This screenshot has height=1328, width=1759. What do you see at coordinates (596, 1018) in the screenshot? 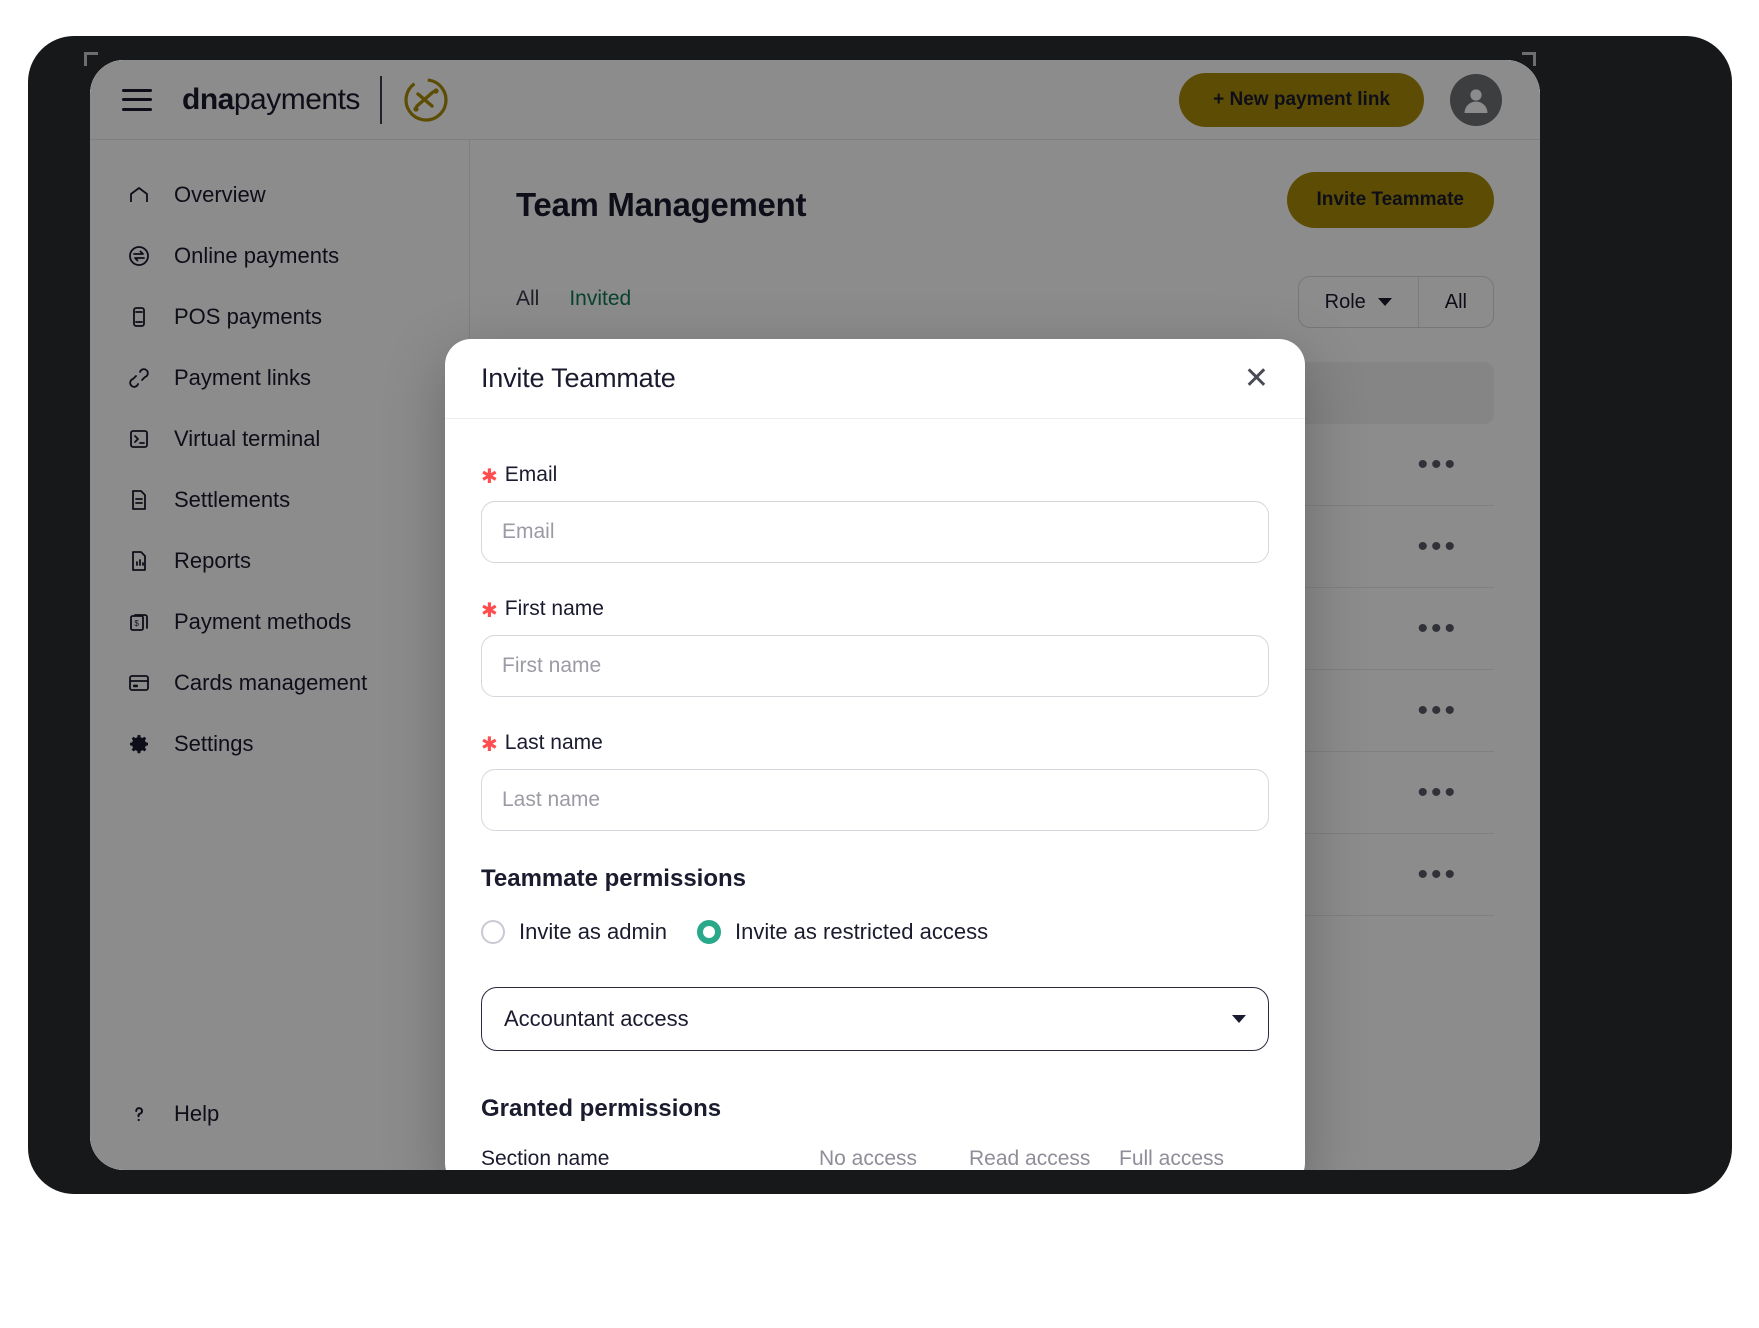
I see `access-role-value: Accountant access` at bounding box center [596, 1018].